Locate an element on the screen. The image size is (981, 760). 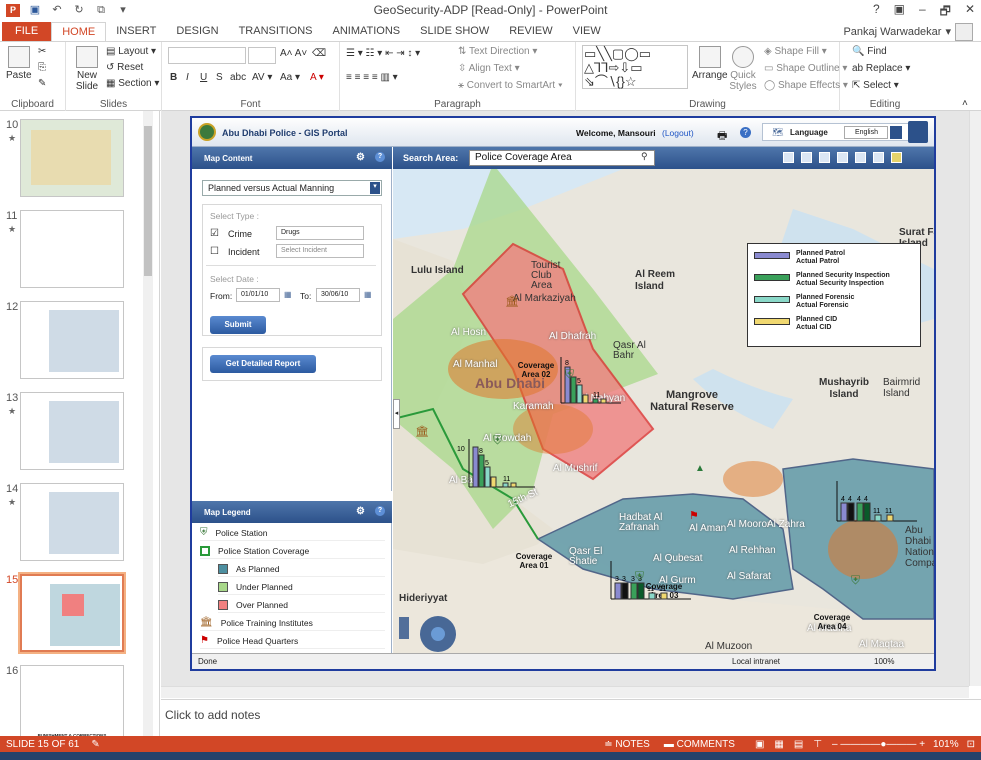
shadow-button: S is located at coordinates (219, 77).